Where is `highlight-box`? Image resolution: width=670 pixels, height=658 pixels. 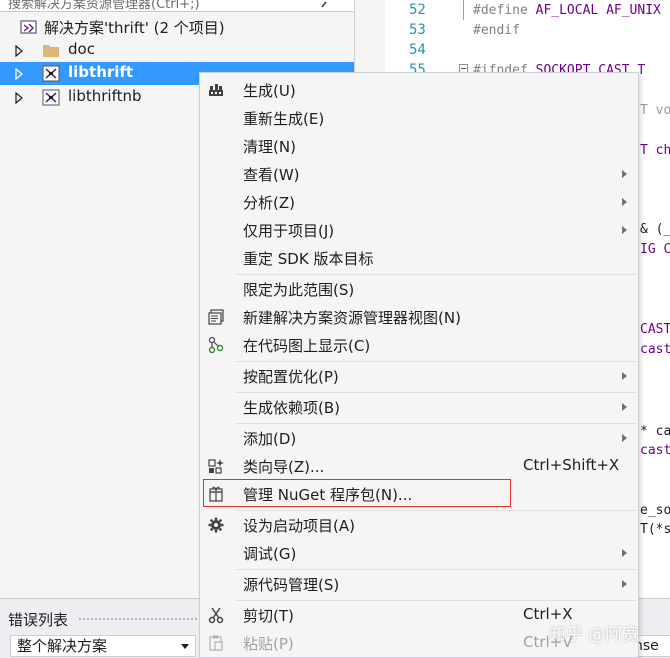
highlight-box is located at coordinates (357, 493).